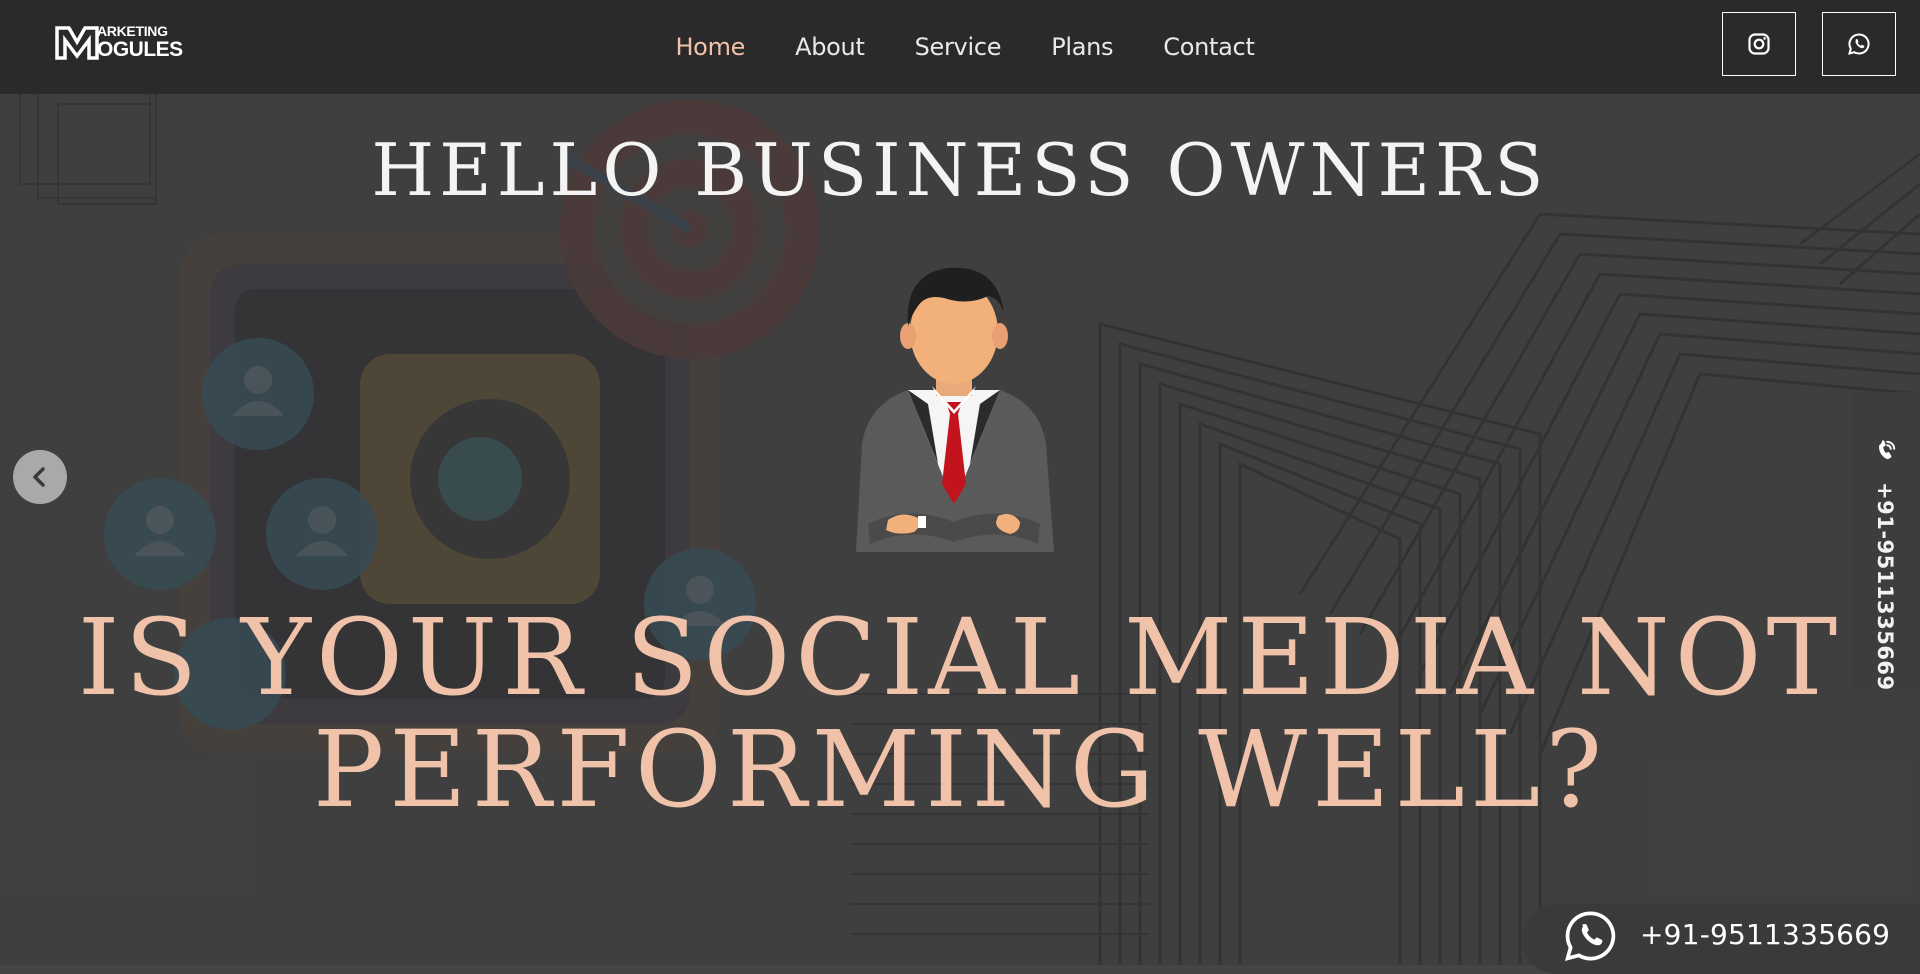 This screenshot has width=1920, height=974. What do you see at coordinates (955, 409) in the screenshot?
I see `businessman-illustration` at bounding box center [955, 409].